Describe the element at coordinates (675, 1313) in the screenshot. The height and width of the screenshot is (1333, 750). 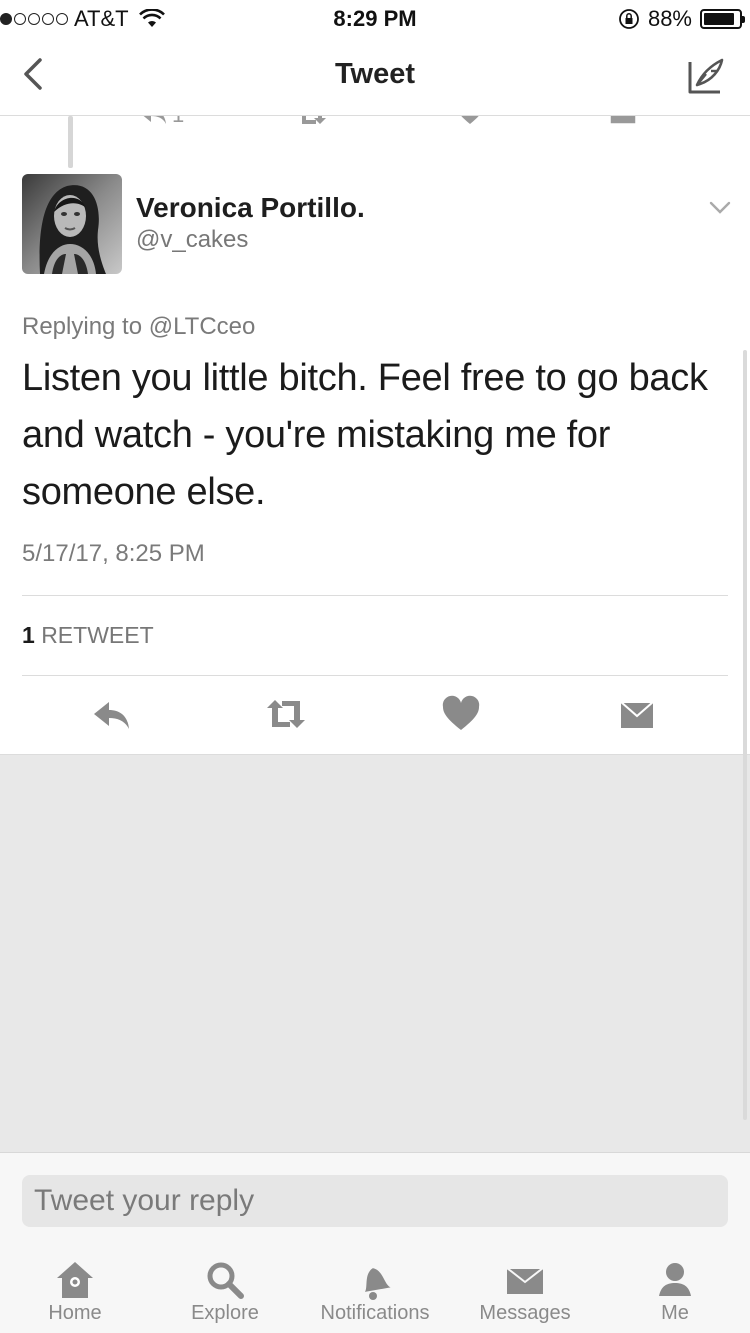
I see `tab-label: Me` at that location.